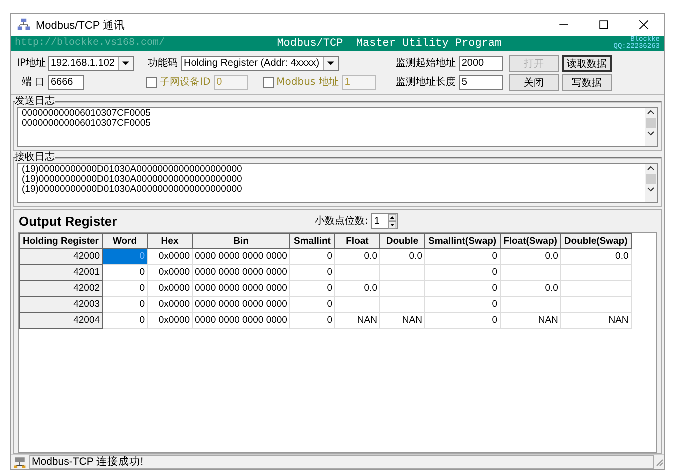 This screenshot has width=673, height=474. What do you see at coordinates (61, 304) in the screenshot?
I see `row-header: 42003` at bounding box center [61, 304].